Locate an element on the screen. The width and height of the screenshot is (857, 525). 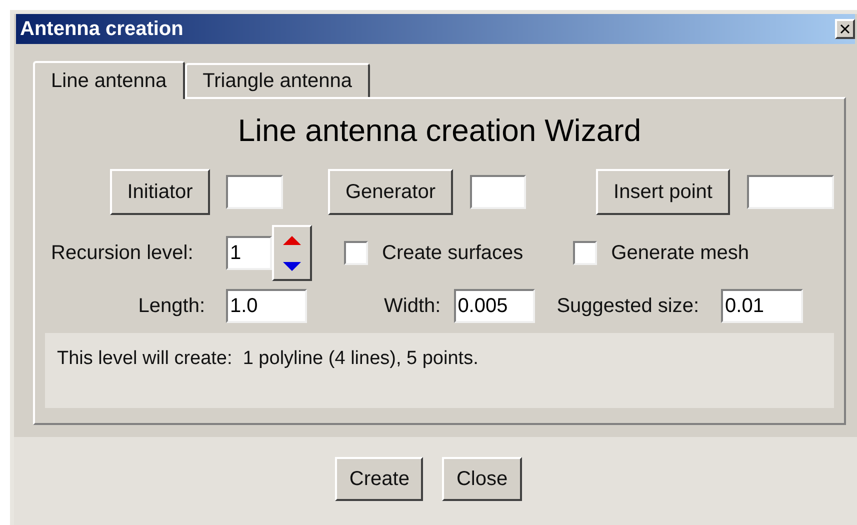
window-title: Antenna creation is located at coordinates (102, 29).